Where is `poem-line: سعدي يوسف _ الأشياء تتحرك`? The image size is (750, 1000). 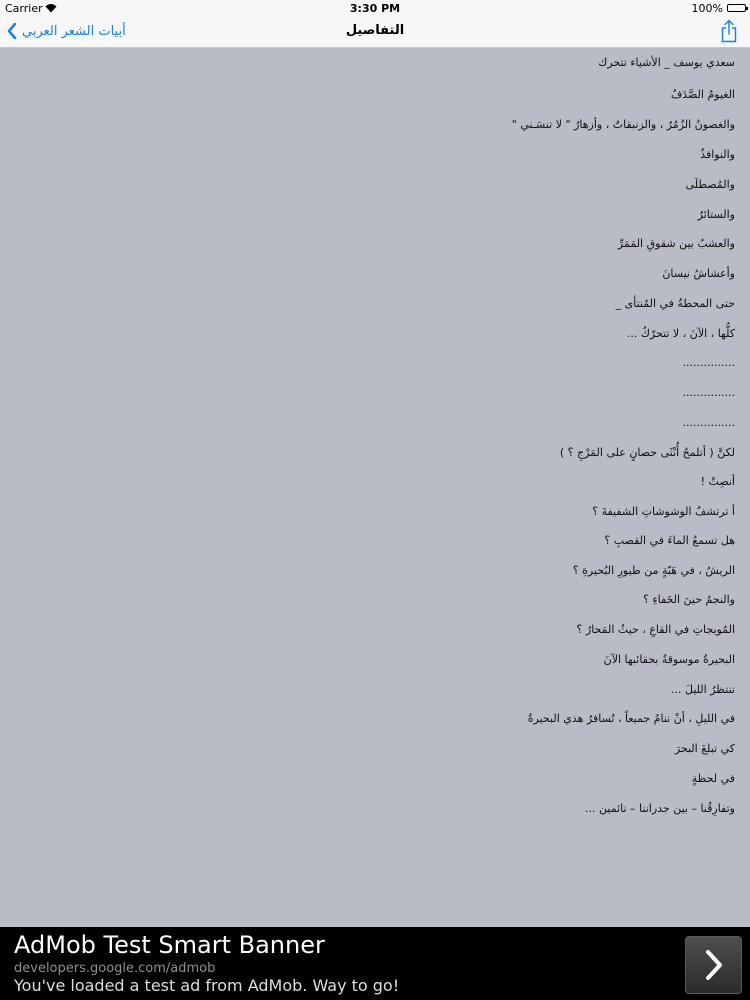
poem-line: سعدي يوسف _ الأشياء تتحرك is located at coordinates (666, 62).